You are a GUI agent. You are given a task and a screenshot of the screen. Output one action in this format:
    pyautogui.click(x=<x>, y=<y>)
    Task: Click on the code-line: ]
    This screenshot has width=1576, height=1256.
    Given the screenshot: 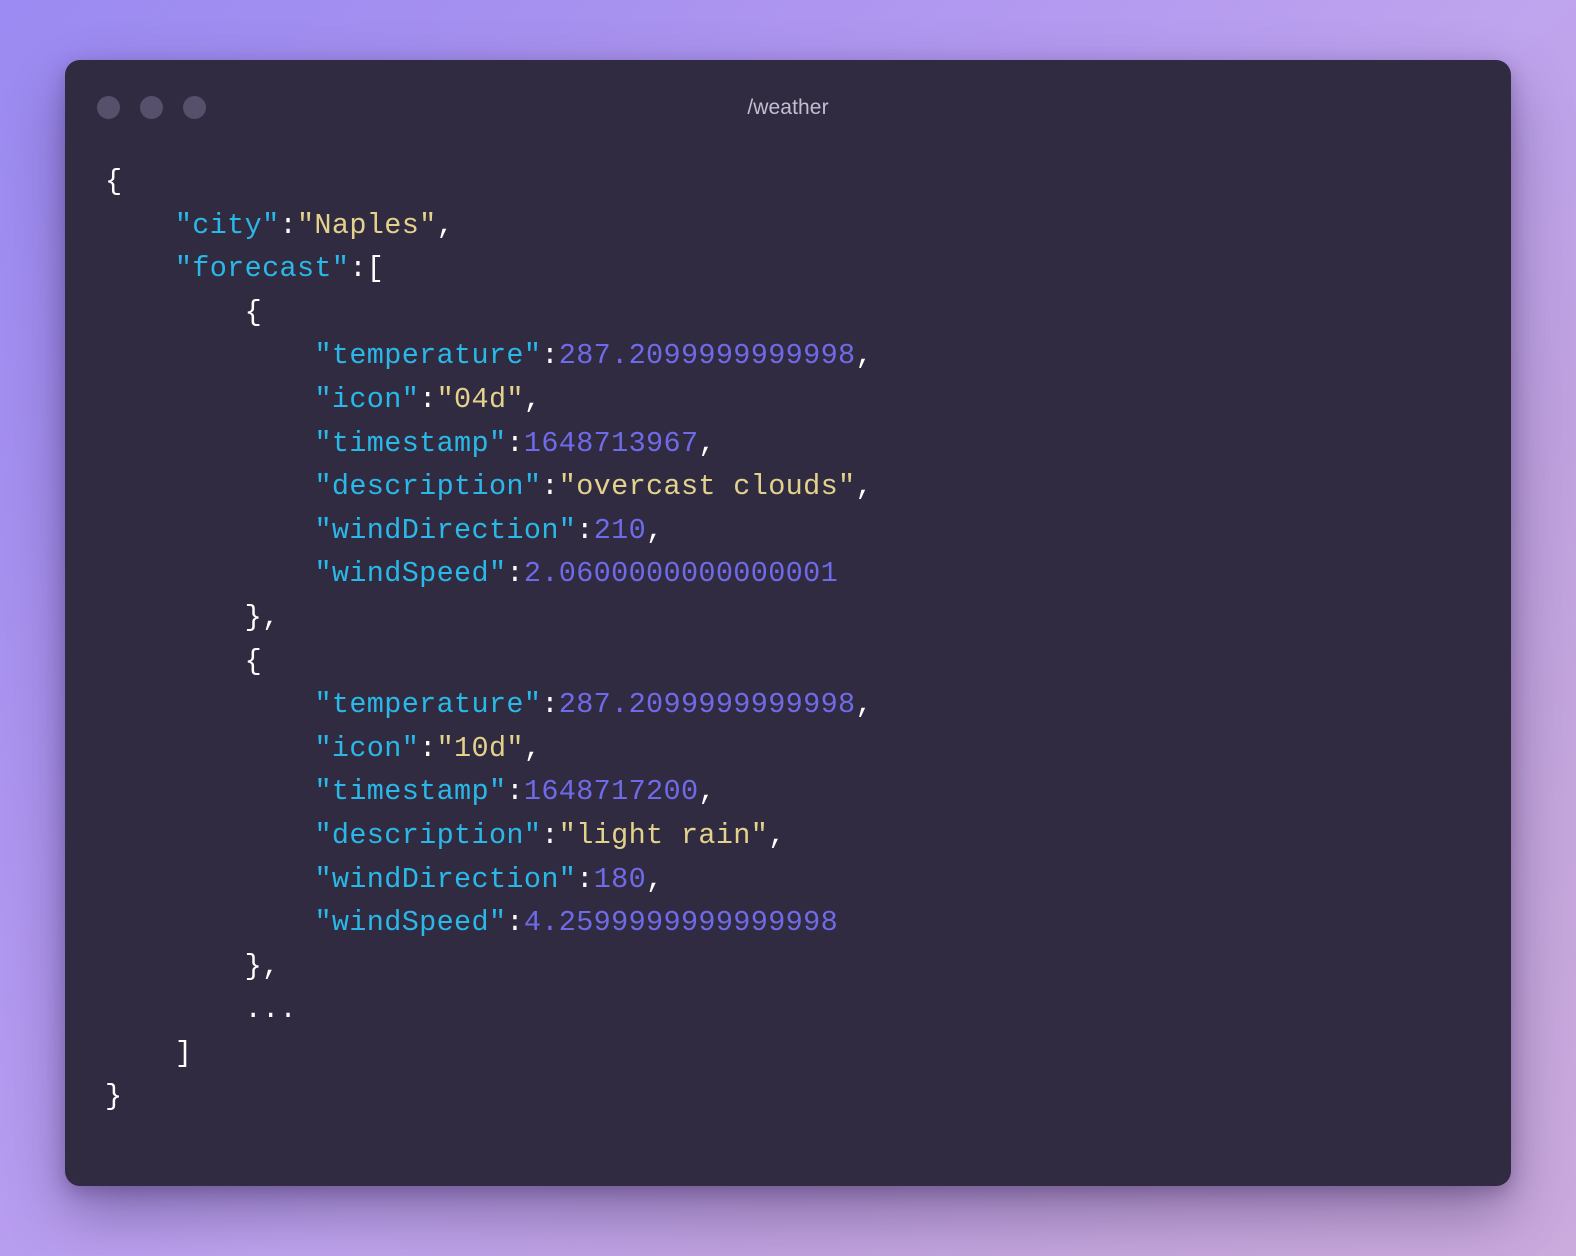 What is the action you would take?
    pyautogui.click(x=808, y=1054)
    